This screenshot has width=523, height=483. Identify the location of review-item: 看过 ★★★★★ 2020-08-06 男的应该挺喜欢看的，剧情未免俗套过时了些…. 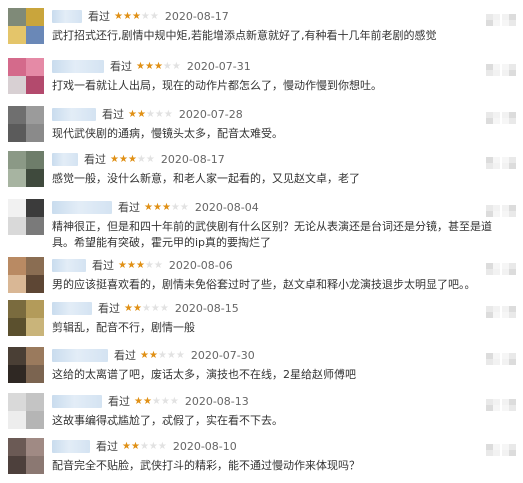
(261, 277).